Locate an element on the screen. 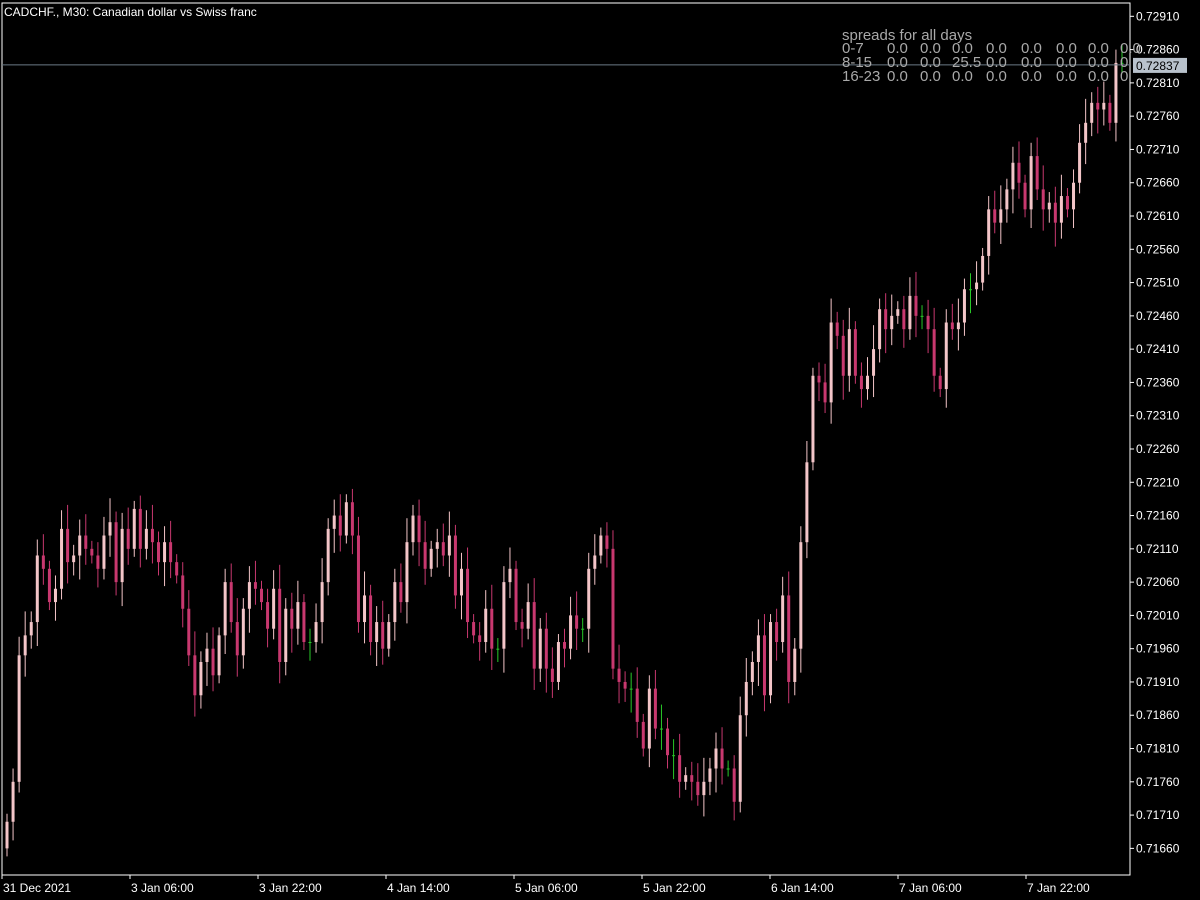 The image size is (1200, 900). y-tick-label: 0.71860 is located at coordinates (1158, 715).